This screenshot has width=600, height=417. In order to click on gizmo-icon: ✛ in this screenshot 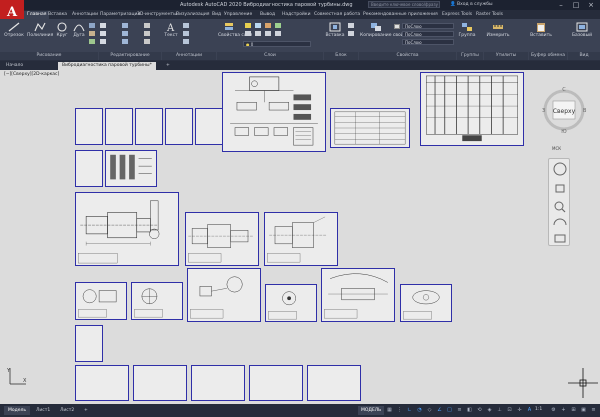, I will do `click(519, 410)`.